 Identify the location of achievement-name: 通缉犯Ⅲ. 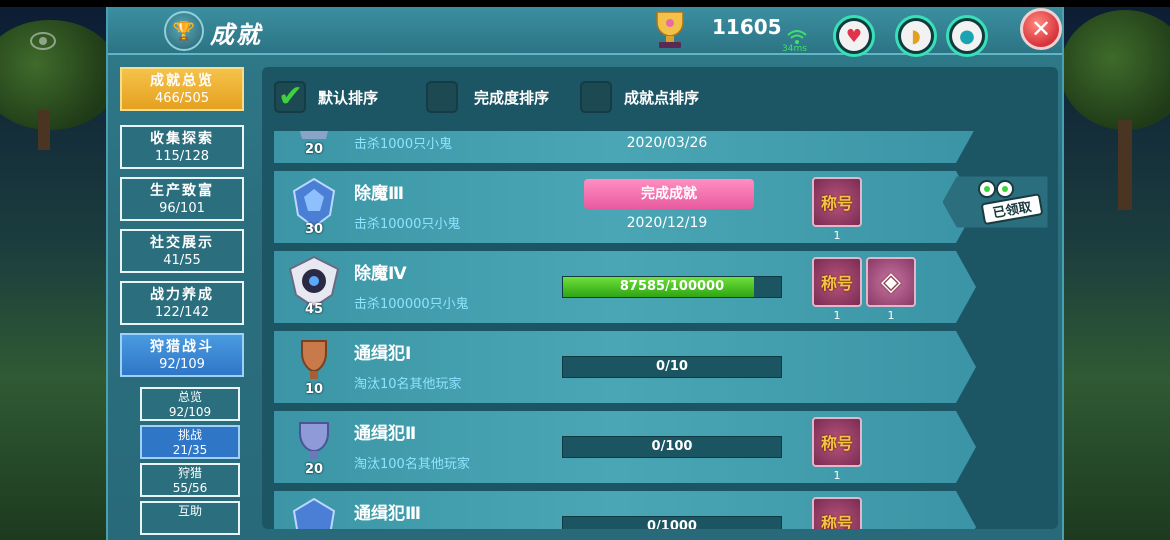
(388, 514).